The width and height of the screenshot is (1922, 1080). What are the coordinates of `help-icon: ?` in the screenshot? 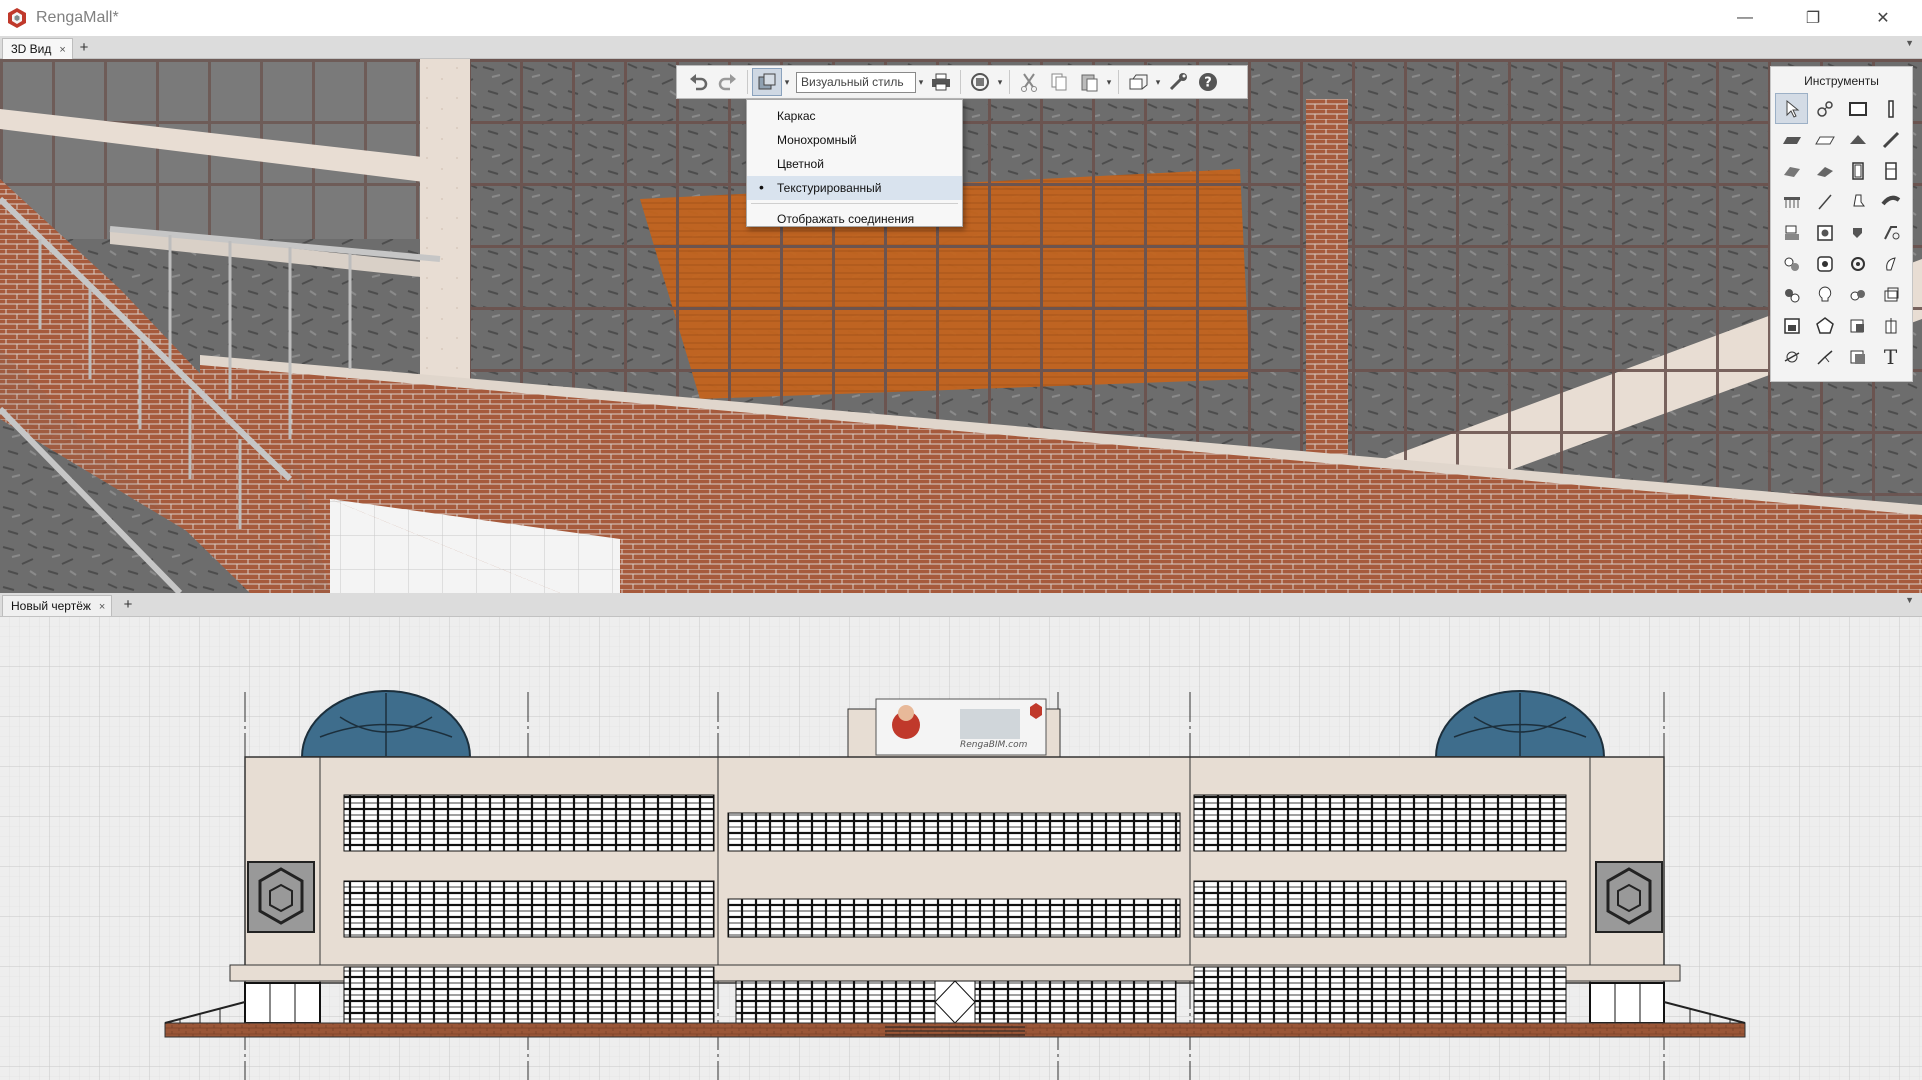 It's located at (1208, 82).